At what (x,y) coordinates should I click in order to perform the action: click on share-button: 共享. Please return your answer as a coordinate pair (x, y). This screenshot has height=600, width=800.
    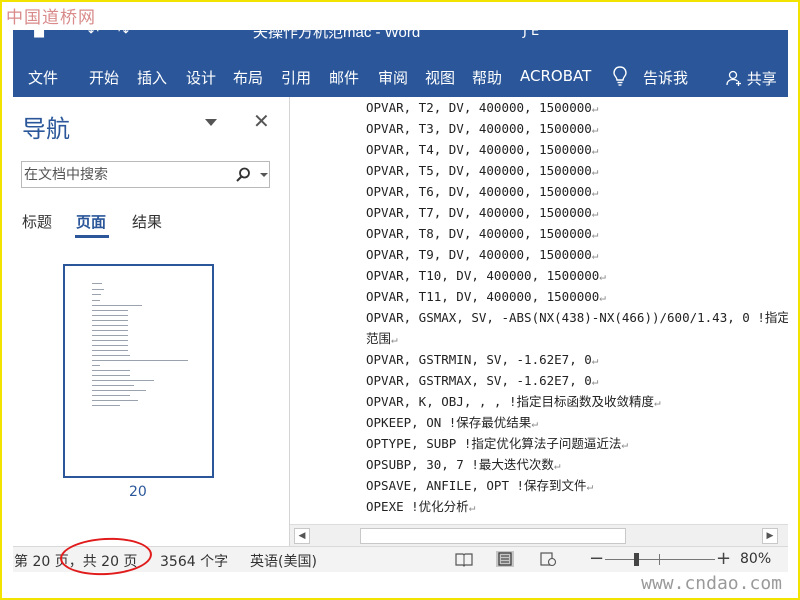
    Looking at the image, I should click on (751, 78).